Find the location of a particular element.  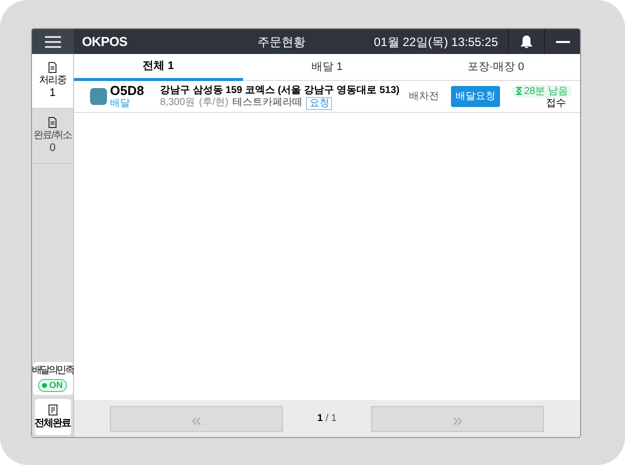

order-code: O5D8 is located at coordinates (127, 91).